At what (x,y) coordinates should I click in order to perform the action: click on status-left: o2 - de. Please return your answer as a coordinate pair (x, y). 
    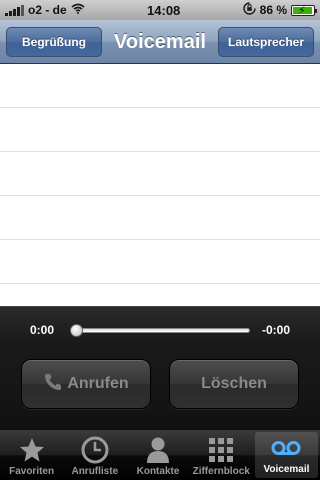
    Looking at the image, I should click on (45, 10).